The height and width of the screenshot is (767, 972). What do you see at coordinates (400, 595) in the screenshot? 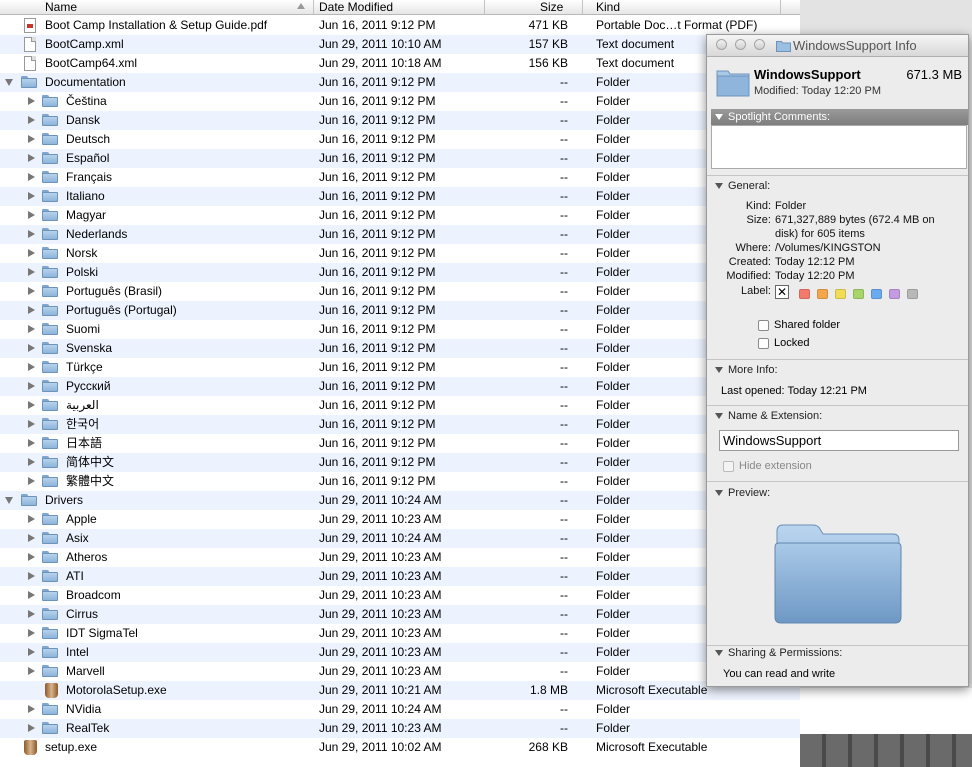
I see `table-row: Broadcom Jun 29, 2011 10:23 AM -- Folder` at bounding box center [400, 595].